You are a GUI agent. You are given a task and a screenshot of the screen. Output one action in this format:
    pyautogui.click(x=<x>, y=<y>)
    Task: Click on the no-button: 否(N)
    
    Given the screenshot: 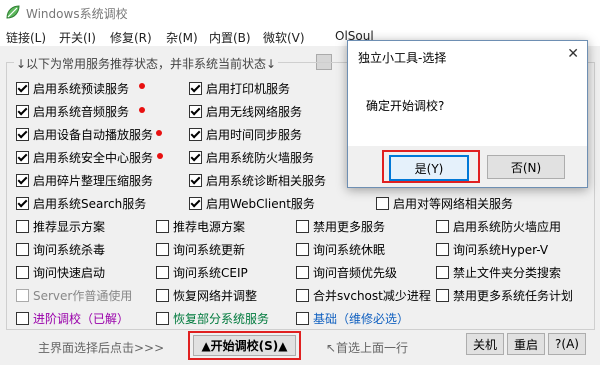 What is the action you would take?
    pyautogui.click(x=526, y=167)
    